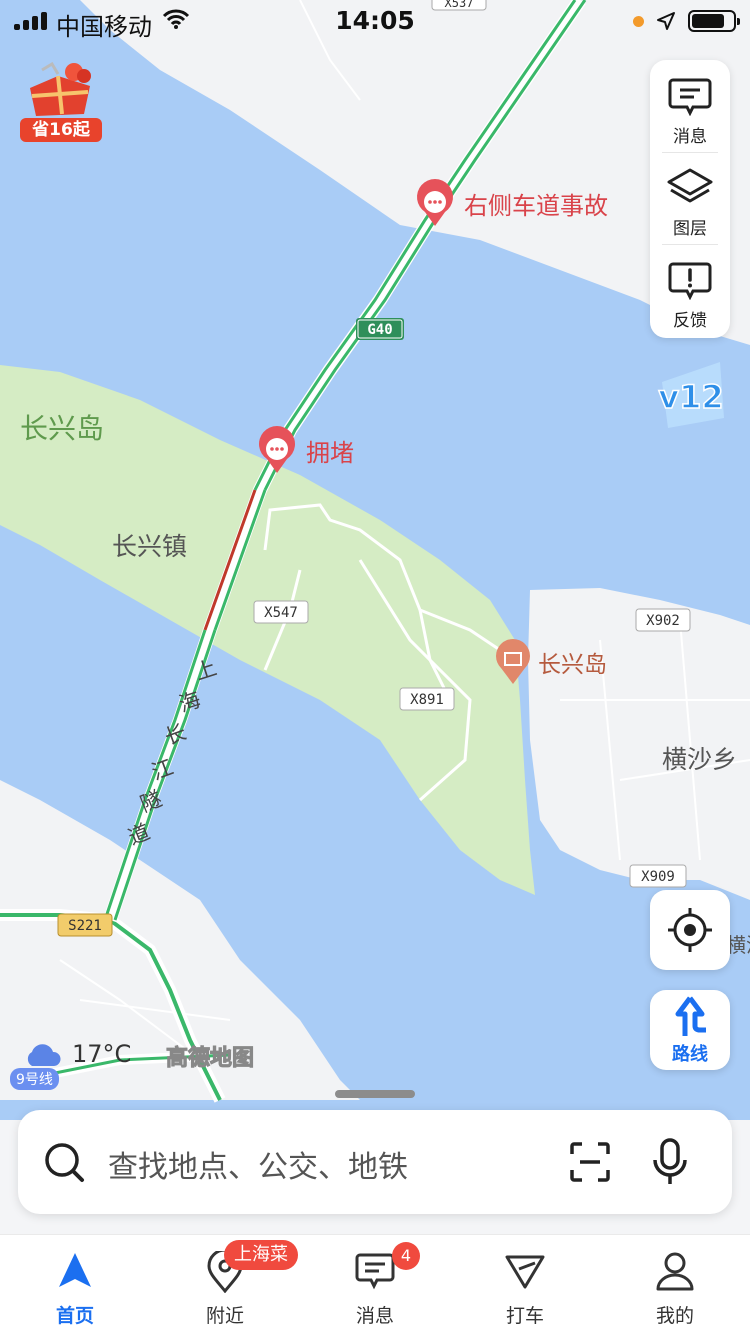 Image resolution: width=750 pixels, height=1334 pixels. What do you see at coordinates (104, 27) in the screenshot?
I see `carrier-name: 中国移动` at bounding box center [104, 27].